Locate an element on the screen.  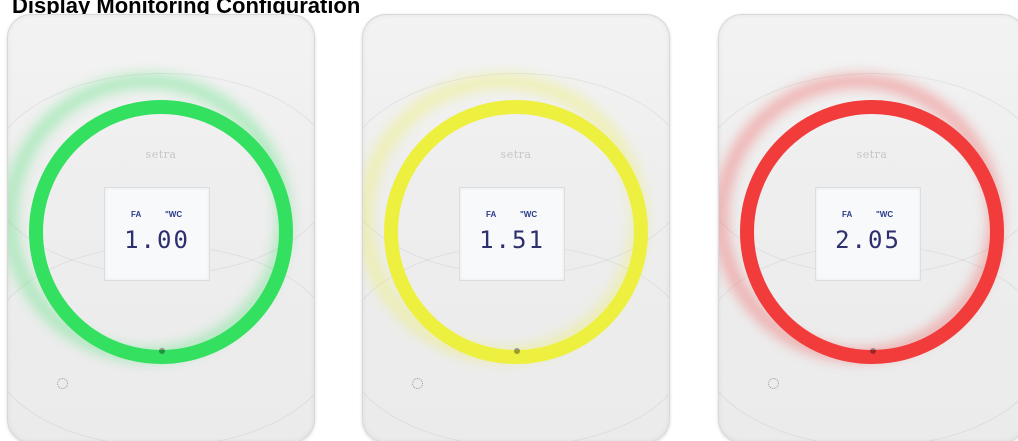
lcd-display: FA "WC 1.51 is located at coordinates (512, 234).